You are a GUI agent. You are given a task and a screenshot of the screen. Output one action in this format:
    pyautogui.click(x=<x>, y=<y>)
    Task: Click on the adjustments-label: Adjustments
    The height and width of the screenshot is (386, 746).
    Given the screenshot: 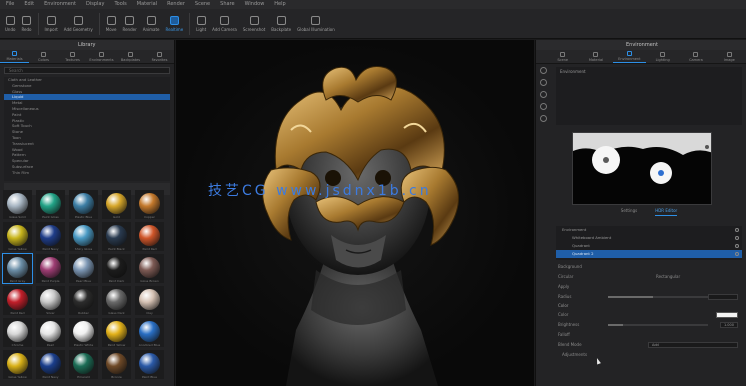 What is the action you would take?
    pyautogui.click(x=572, y=354)
    